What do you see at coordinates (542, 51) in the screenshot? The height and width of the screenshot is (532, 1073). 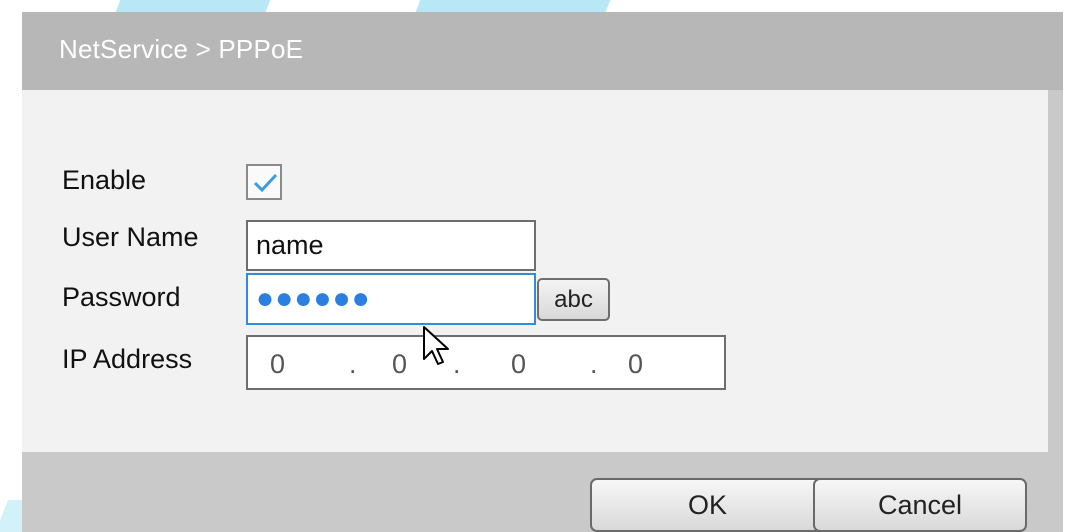 I see `title-bar: NetService > PPPoE` at bounding box center [542, 51].